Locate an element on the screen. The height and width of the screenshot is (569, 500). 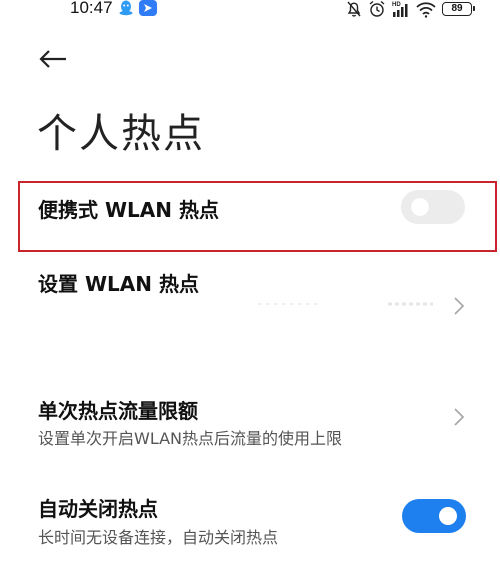
data-limit-label: 单次热点流量限额 is located at coordinates (118, 409).